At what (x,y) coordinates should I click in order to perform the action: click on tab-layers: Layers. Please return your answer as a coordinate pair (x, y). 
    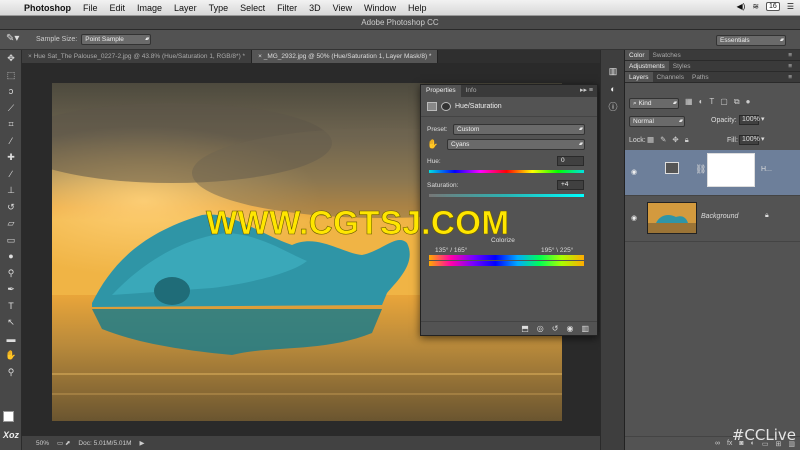
    Looking at the image, I should click on (639, 77).